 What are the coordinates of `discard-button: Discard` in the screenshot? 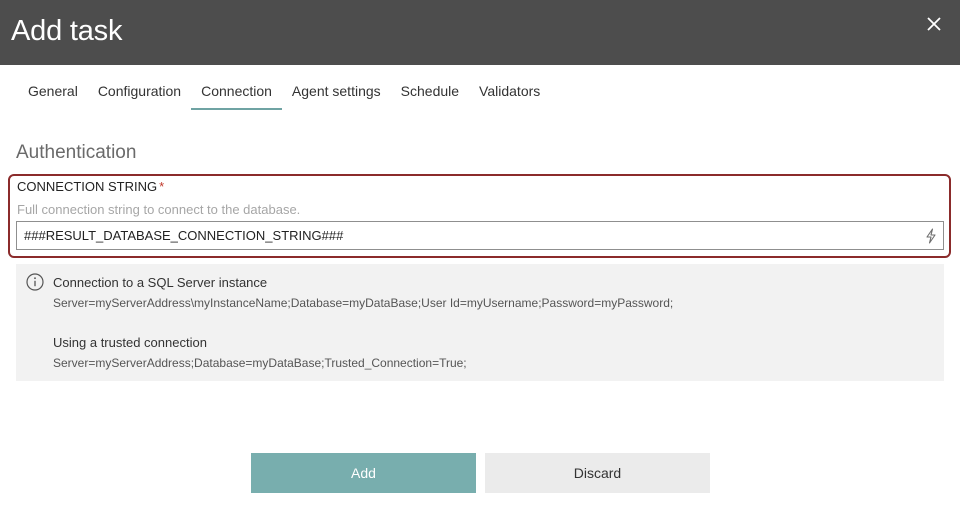 It's located at (597, 473).